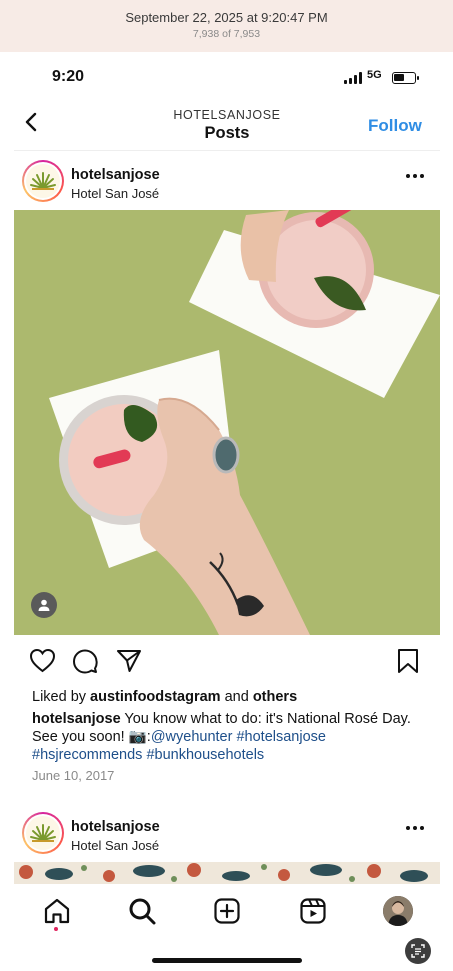  What do you see at coordinates (227, 835) in the screenshot?
I see `next-post-header: hotelsanjose Hotel San José` at bounding box center [227, 835].